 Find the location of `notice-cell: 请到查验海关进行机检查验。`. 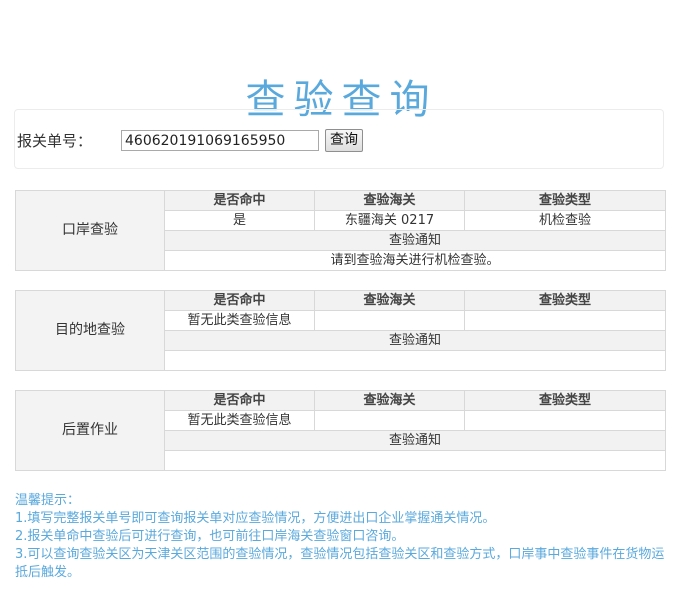

notice-cell: 请到查验海关进行机检查验。 is located at coordinates (415, 260).